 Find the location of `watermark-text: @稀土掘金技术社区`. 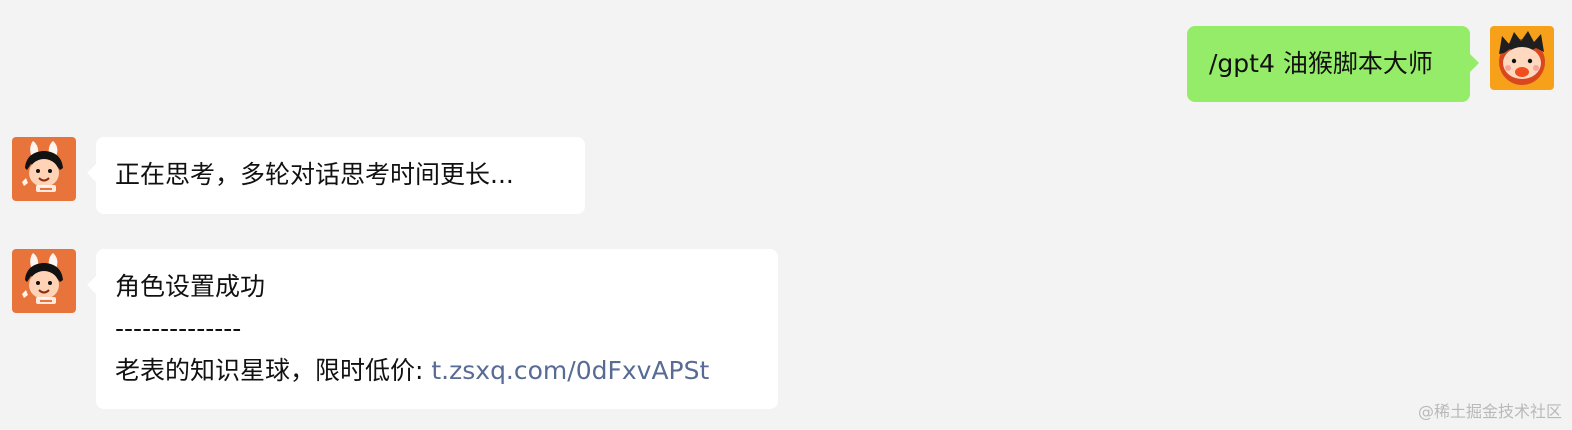

watermark-text: @稀土掘金技术社区 is located at coordinates (1489, 411).